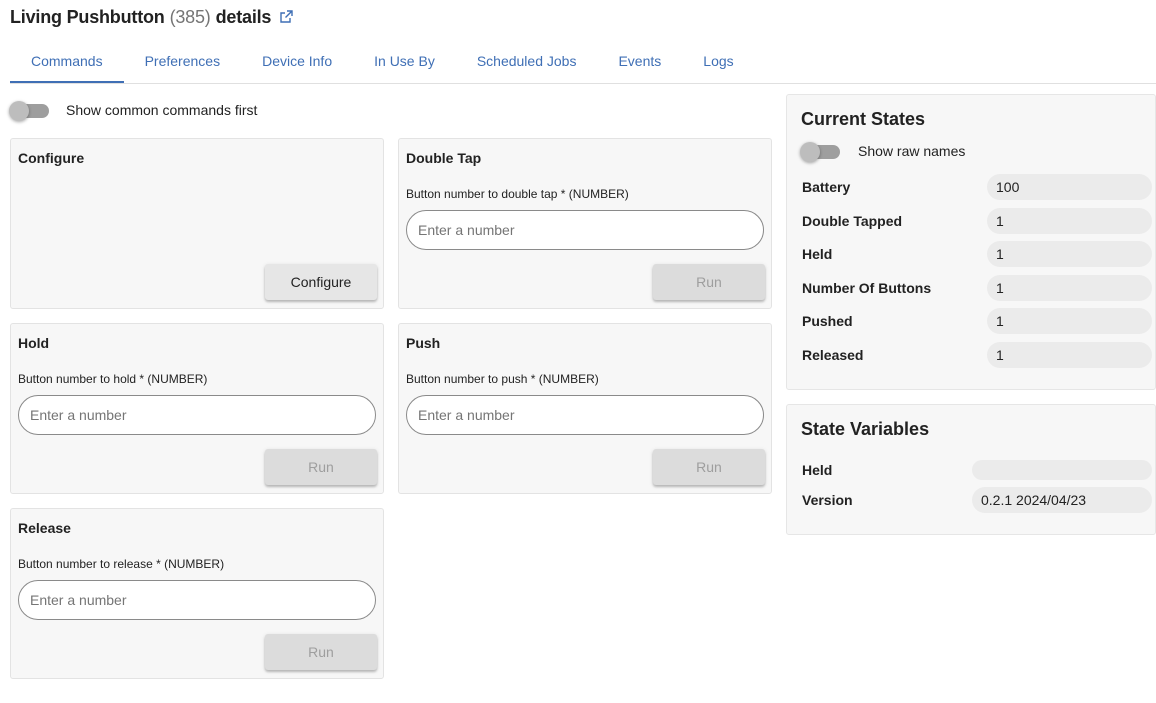  I want to click on release-number-input, so click(197, 600).